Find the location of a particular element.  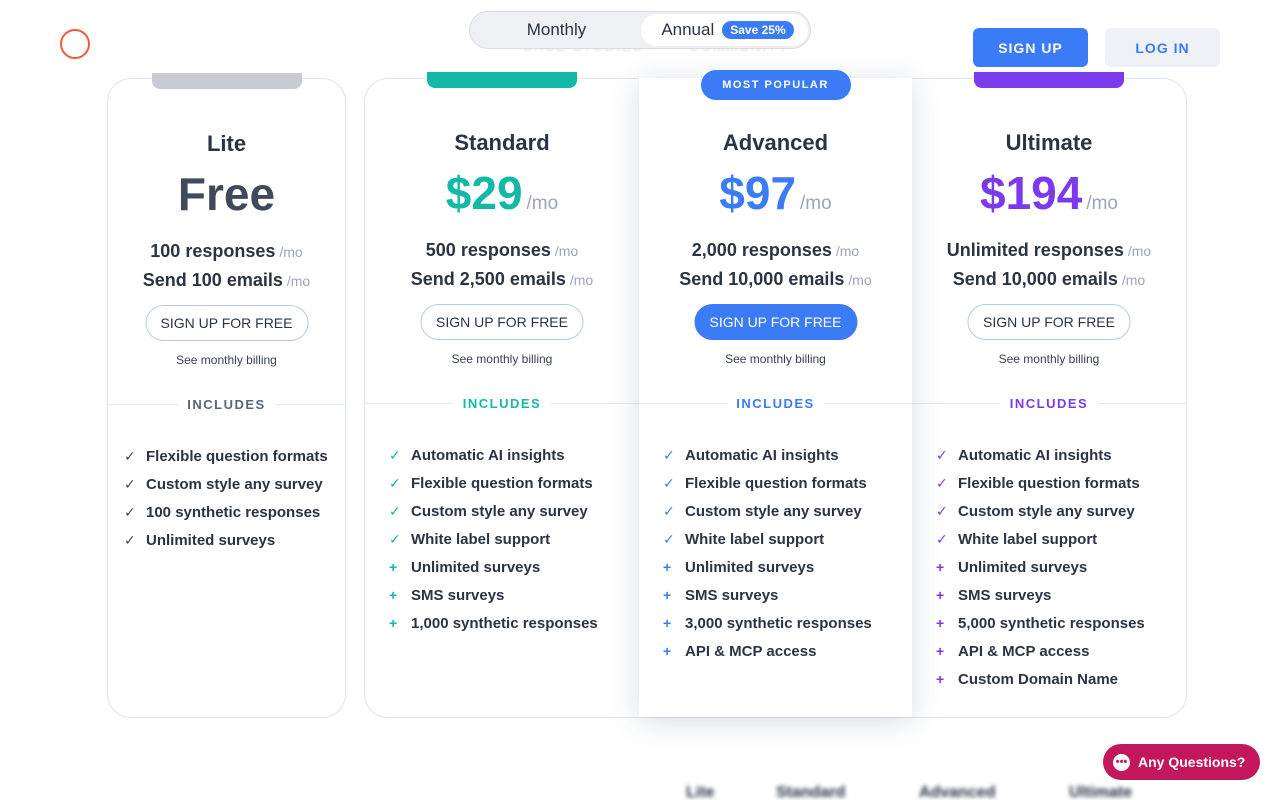

chat-button: ••• Any Questions? is located at coordinates (1181, 762).